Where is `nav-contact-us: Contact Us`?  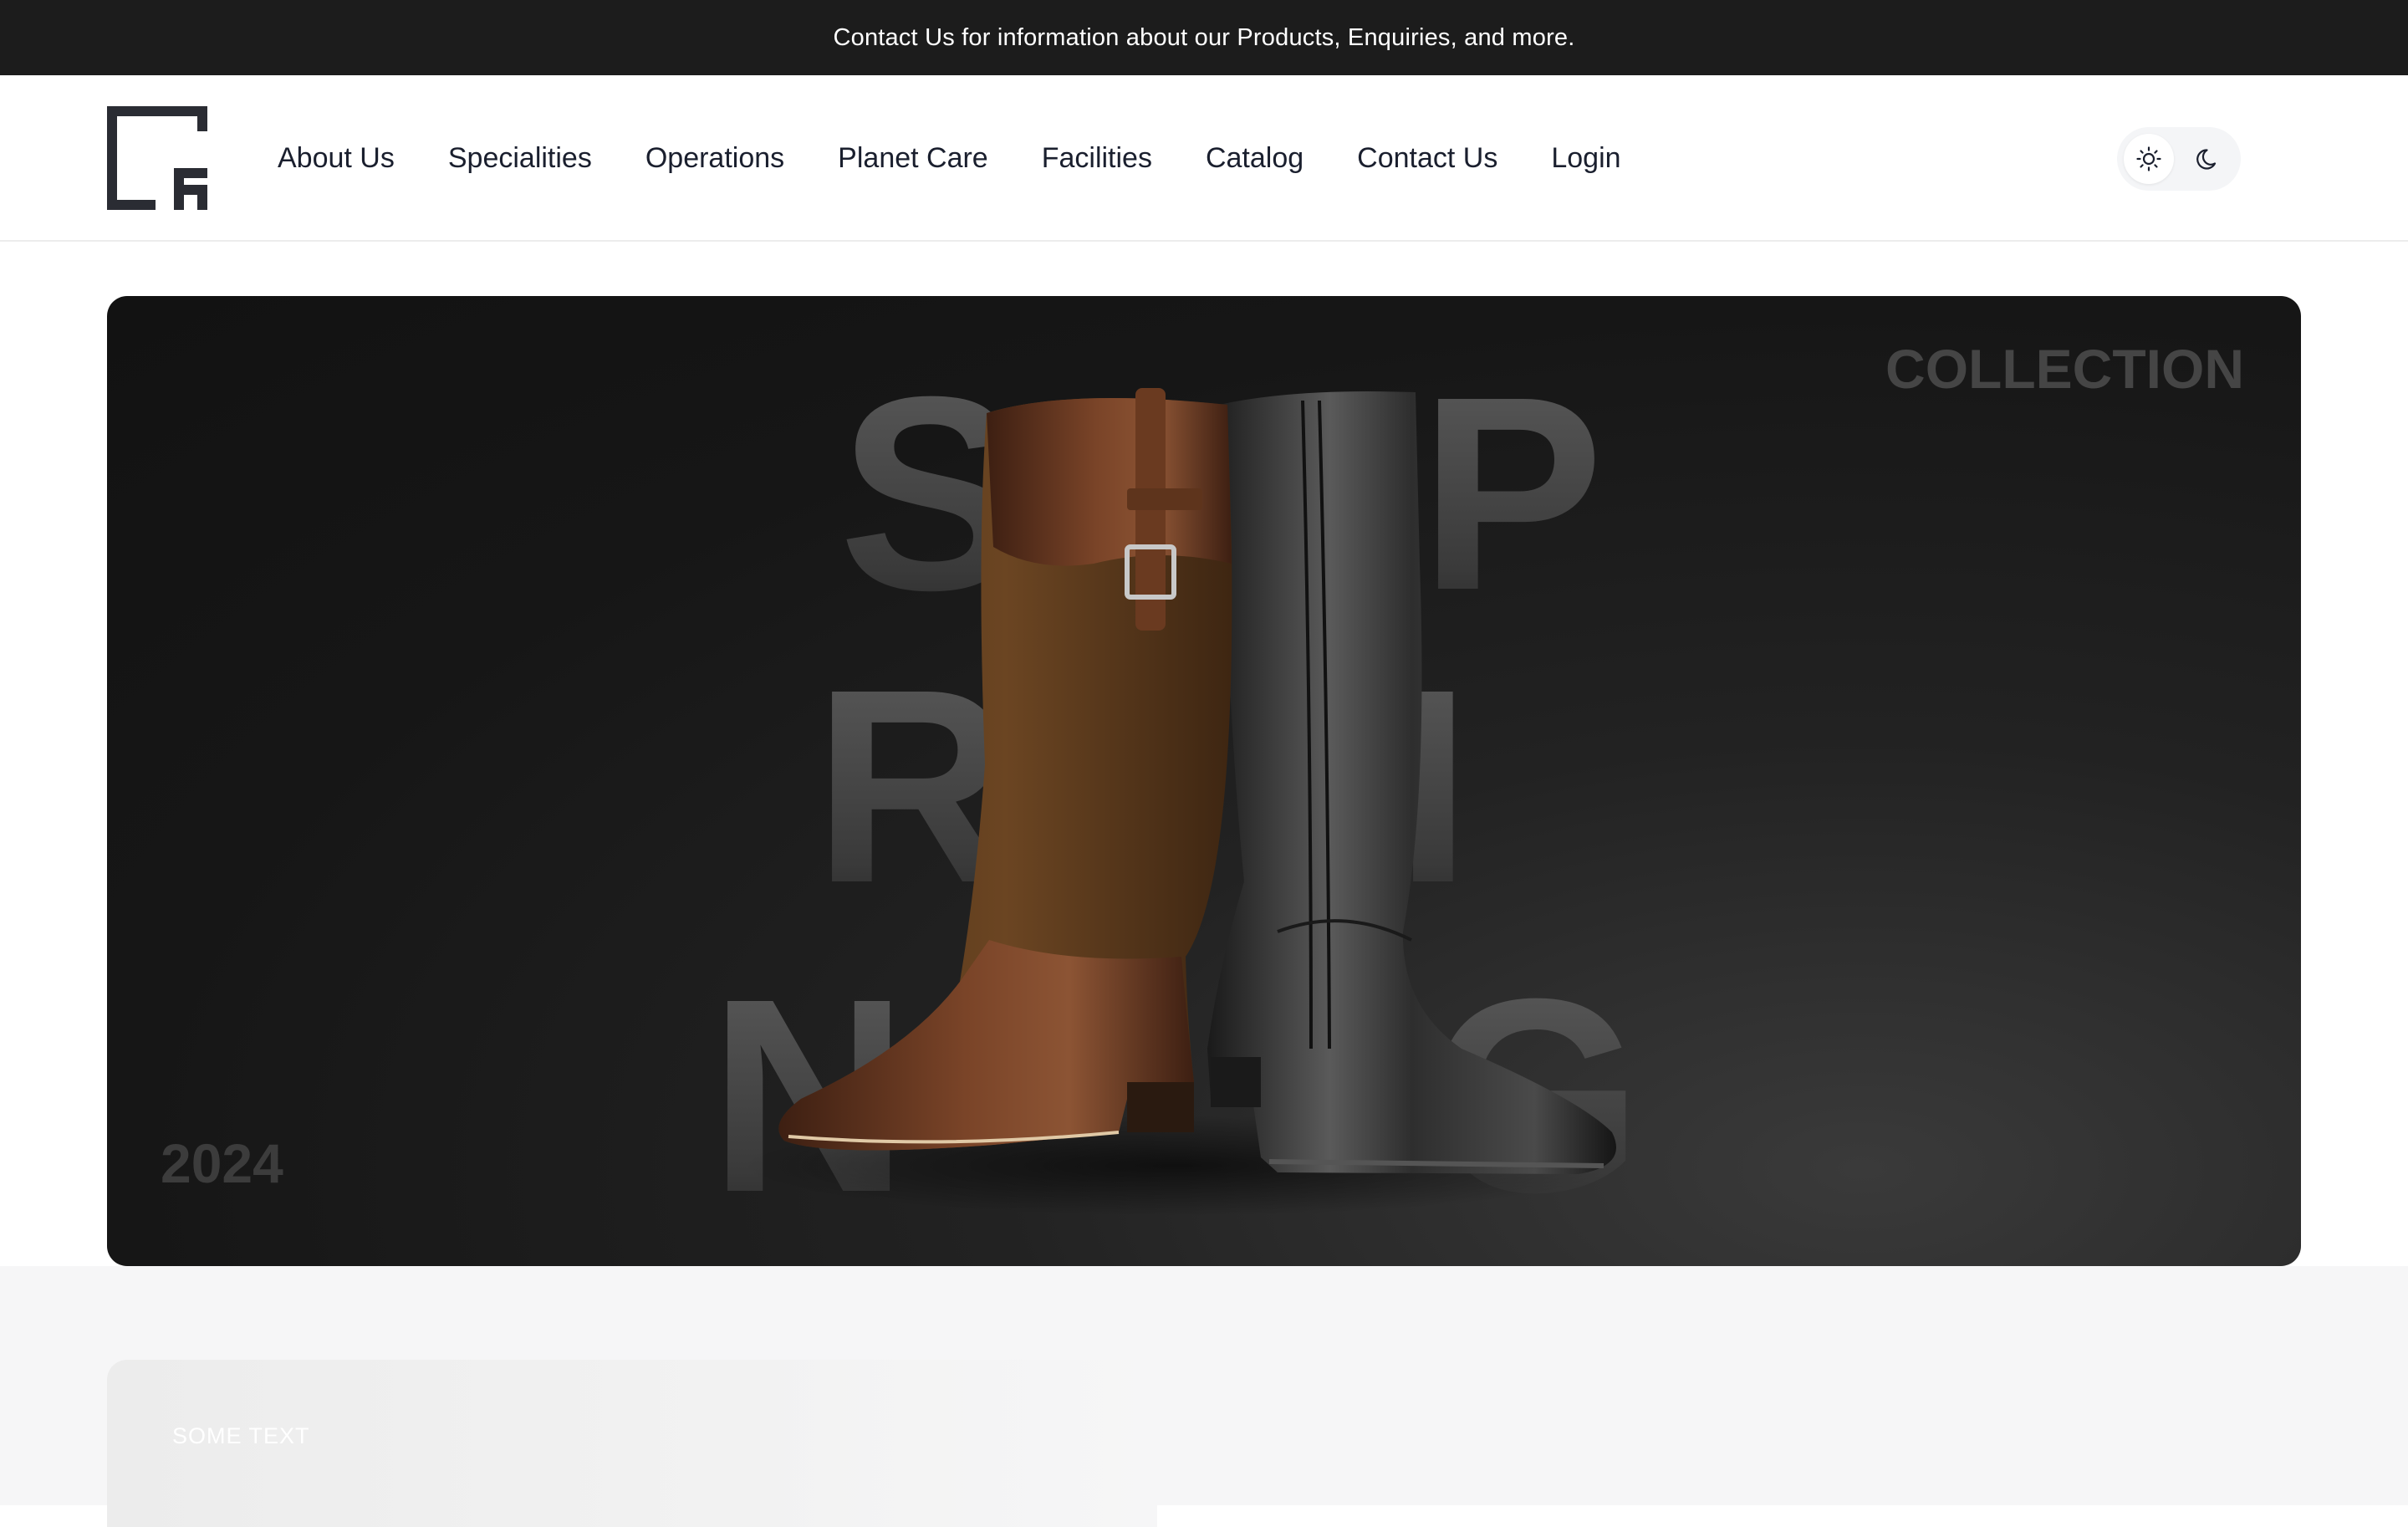 nav-contact-us: Contact Us is located at coordinates (1427, 158).